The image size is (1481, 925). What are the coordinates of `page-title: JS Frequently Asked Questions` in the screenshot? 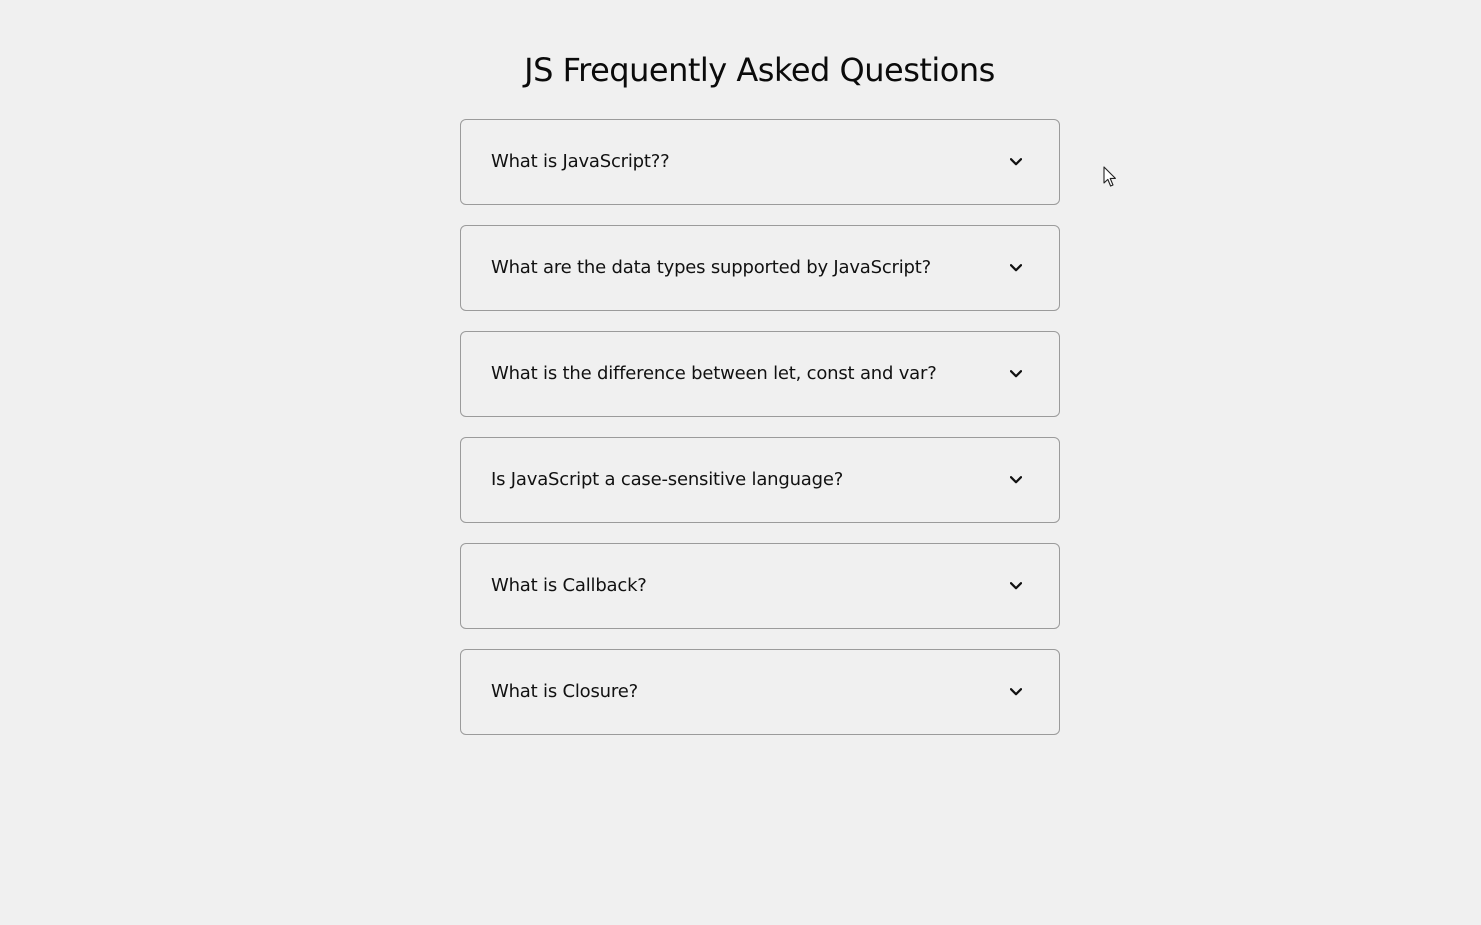 It's located at (759, 70).